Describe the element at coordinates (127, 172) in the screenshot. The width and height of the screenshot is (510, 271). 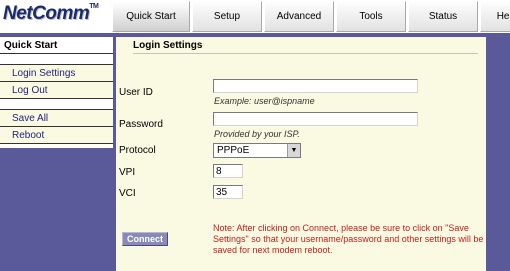
I see `vpi-label: VPI` at that location.